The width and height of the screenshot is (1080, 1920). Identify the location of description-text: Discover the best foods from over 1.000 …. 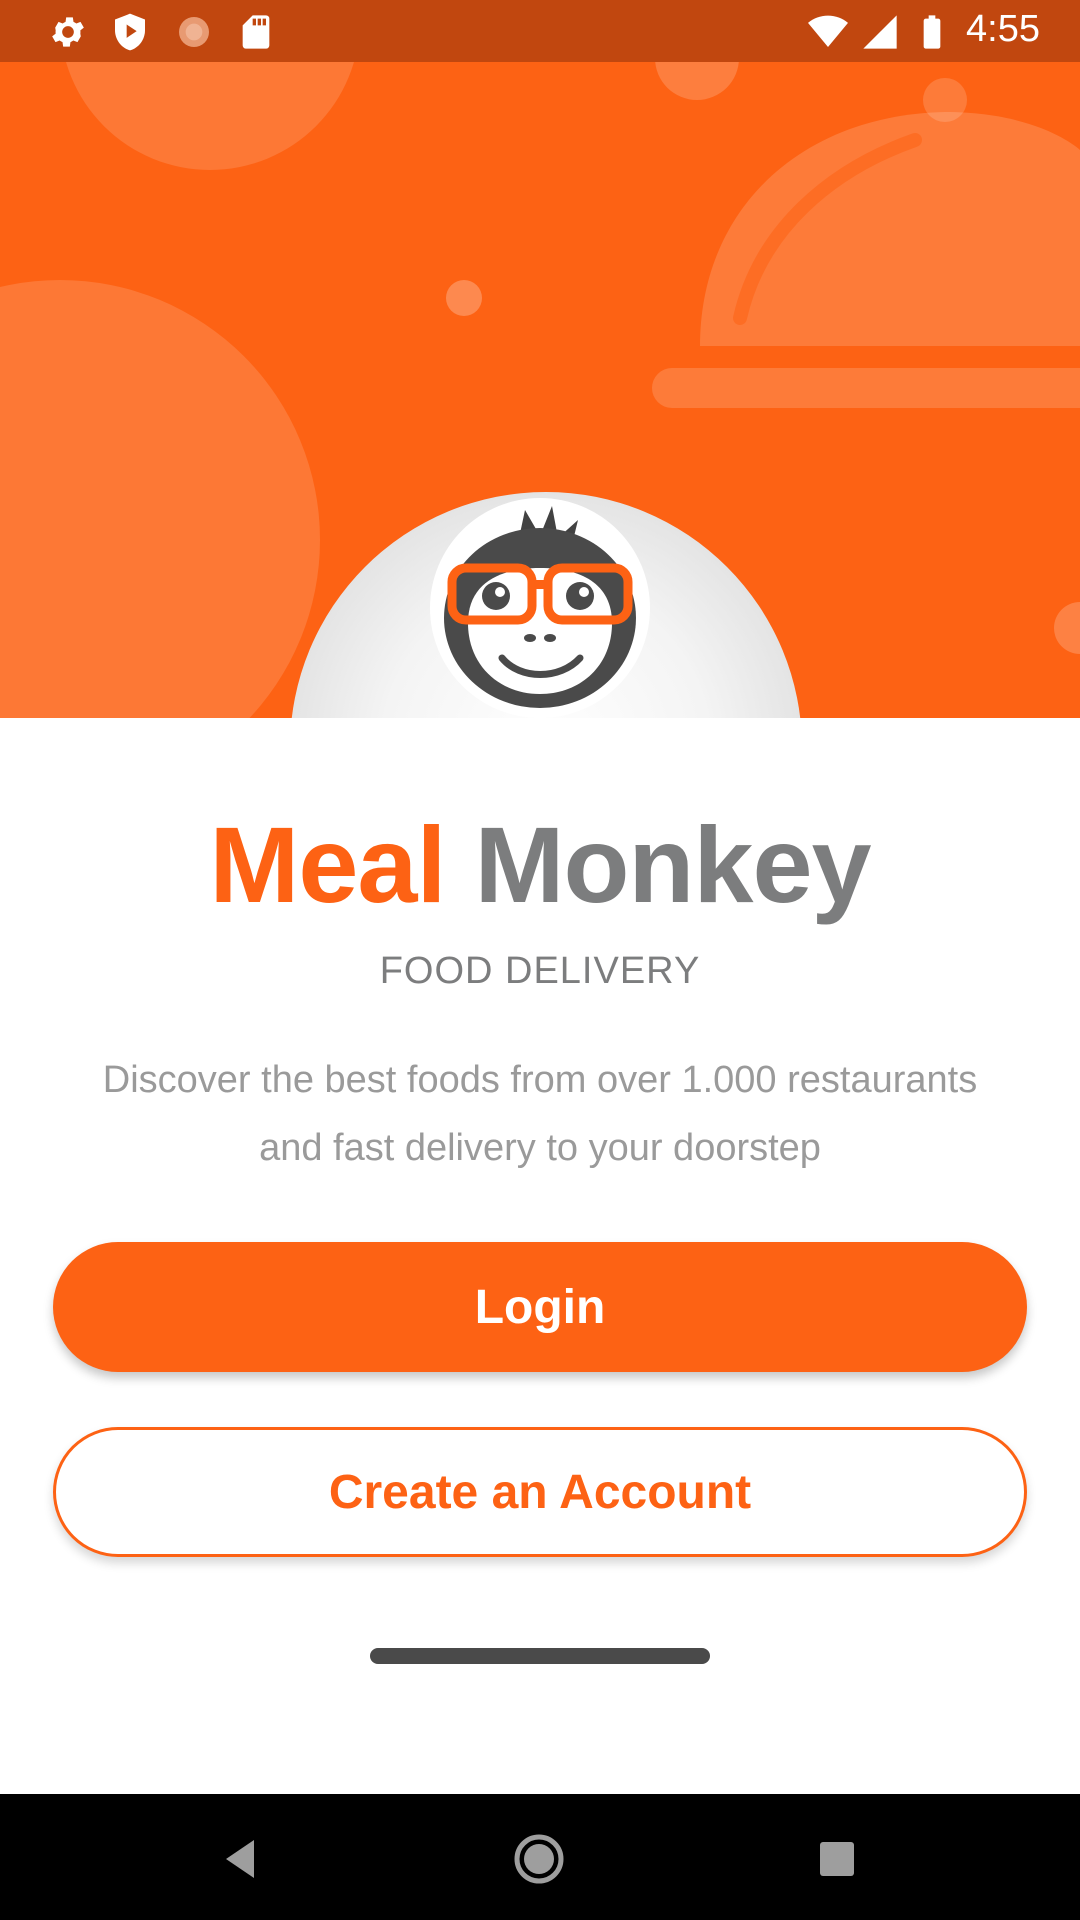
(540, 1114).